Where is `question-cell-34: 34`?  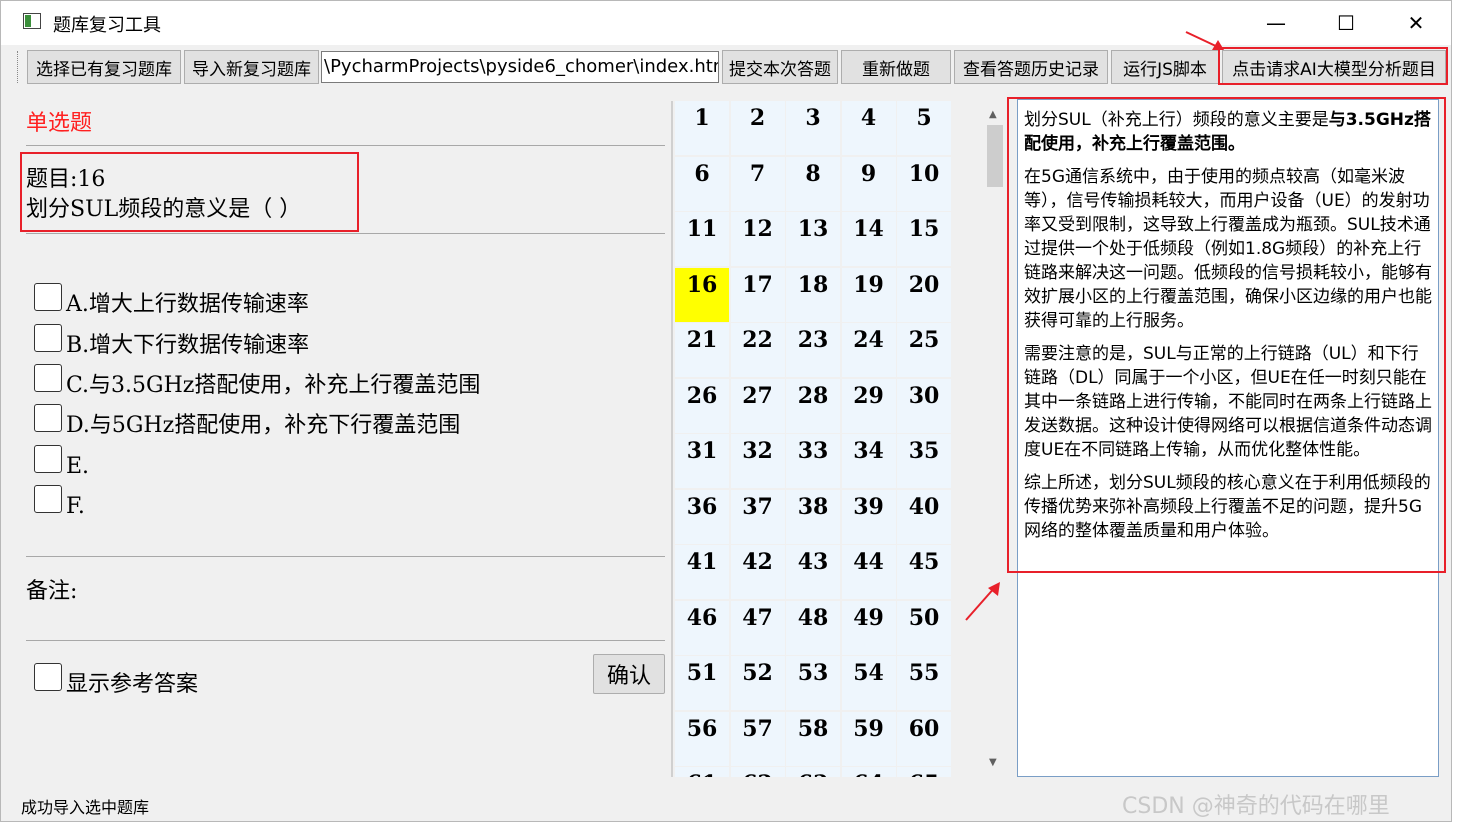
question-cell-34: 34 is located at coordinates (868, 461).